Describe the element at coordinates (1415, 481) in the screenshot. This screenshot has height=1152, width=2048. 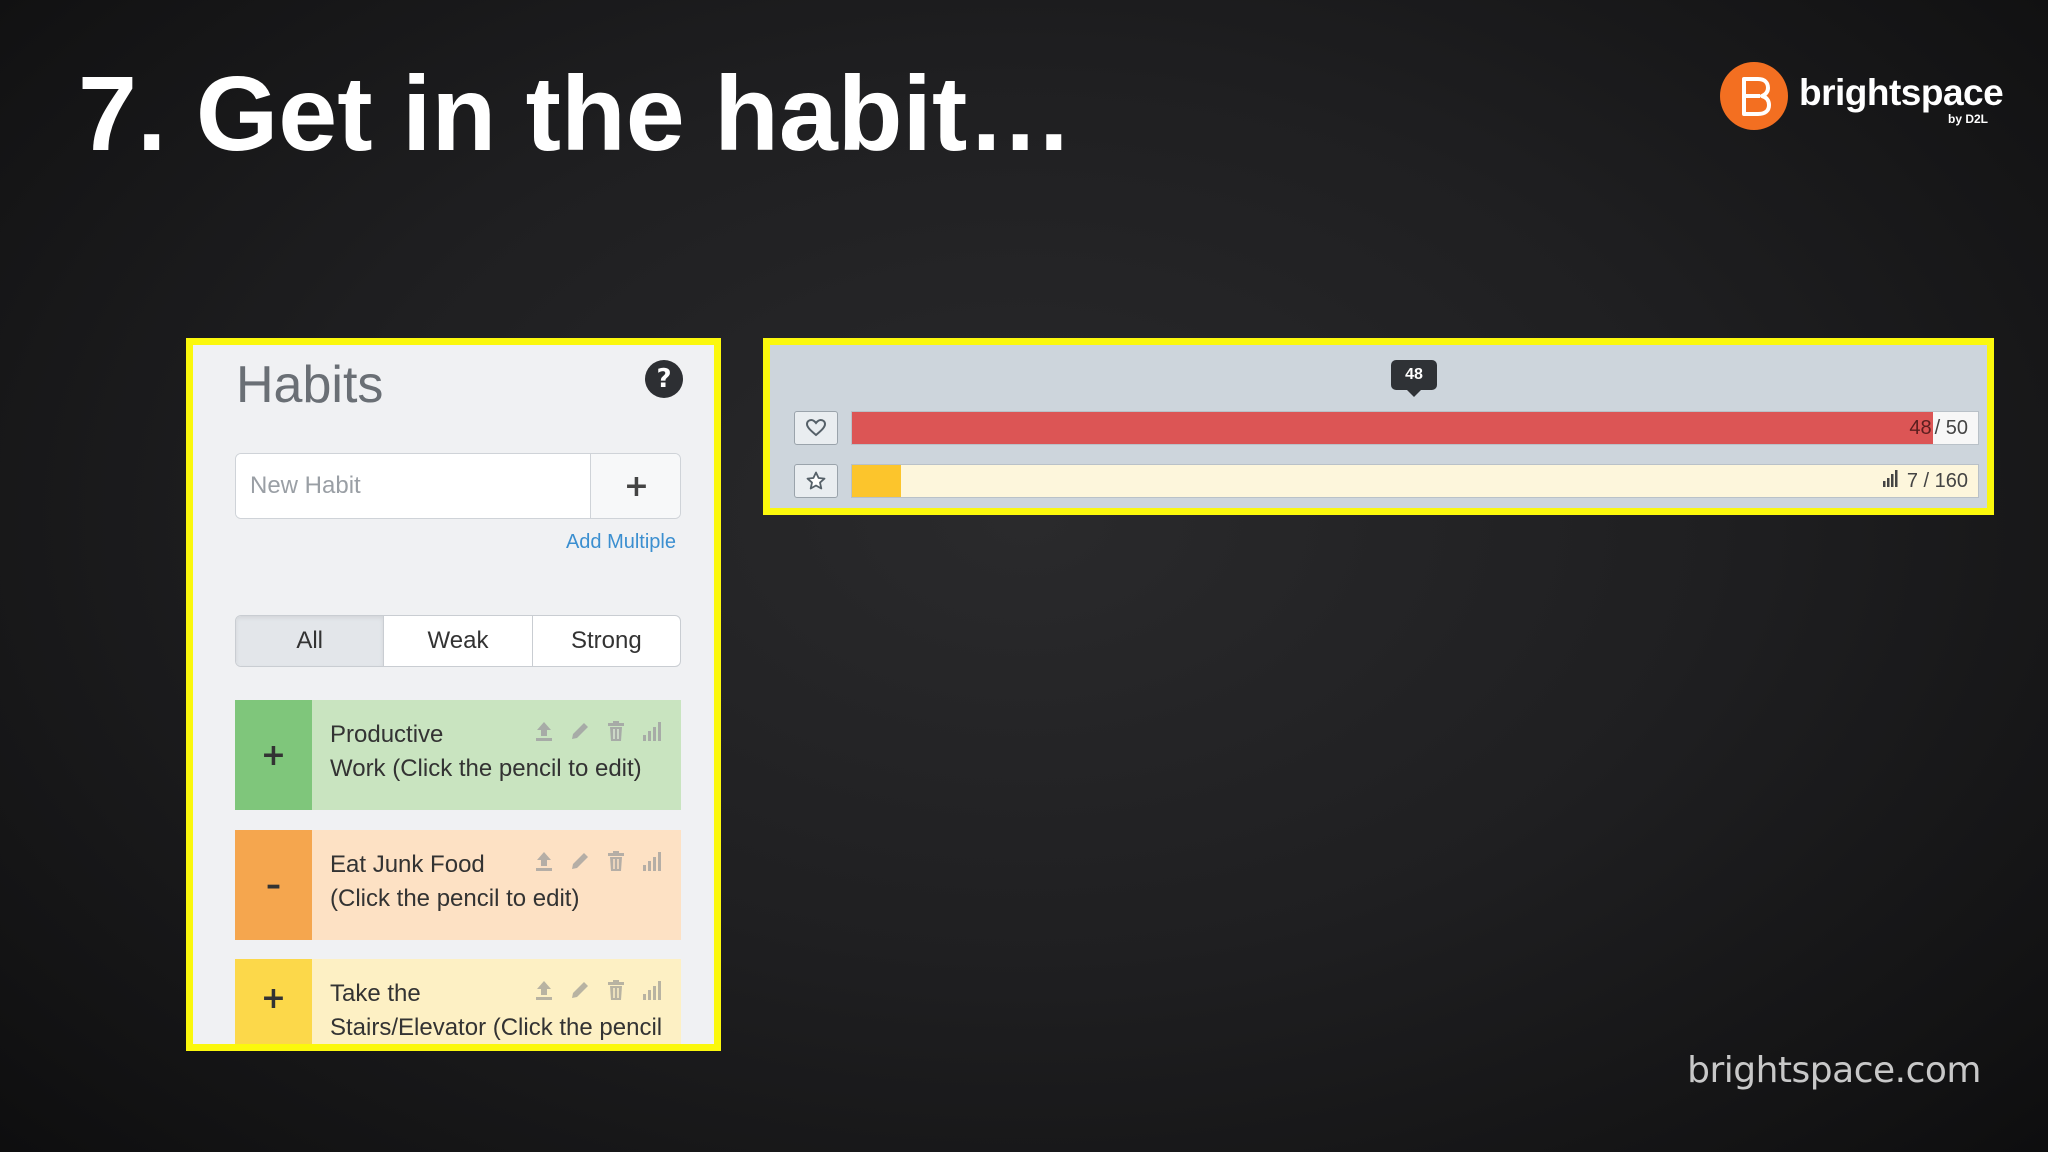
I see `experience-bar: 7 / 160` at that location.